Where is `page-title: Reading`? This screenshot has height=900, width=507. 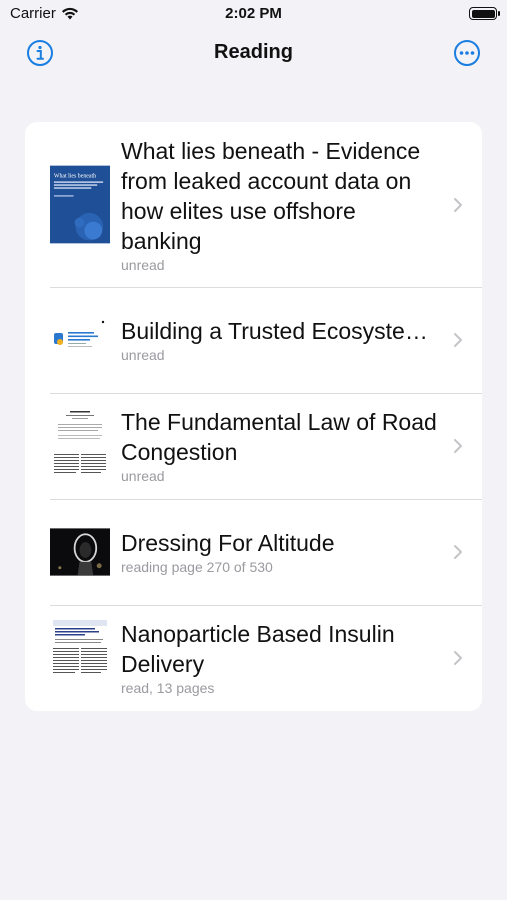 page-title: Reading is located at coordinates (253, 52).